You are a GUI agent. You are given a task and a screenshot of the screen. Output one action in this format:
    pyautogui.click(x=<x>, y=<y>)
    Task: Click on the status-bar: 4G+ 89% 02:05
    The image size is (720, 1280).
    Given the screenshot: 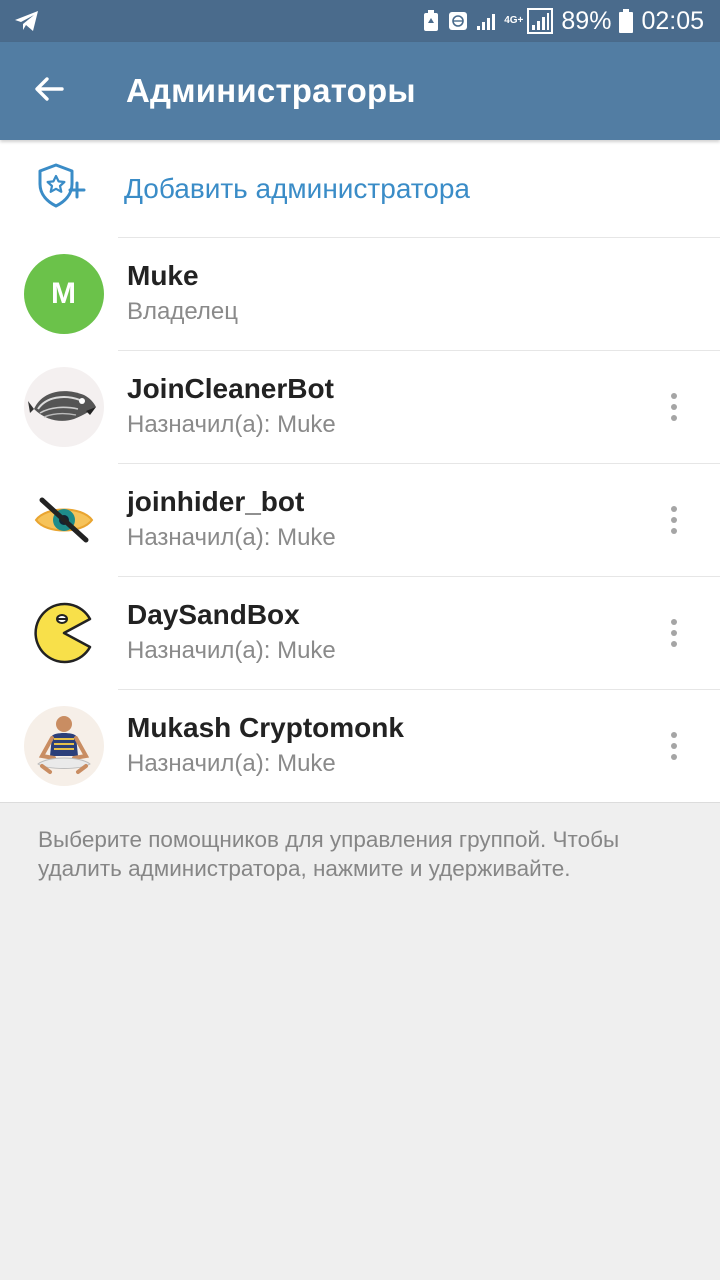 What is the action you would take?
    pyautogui.click(x=360, y=21)
    